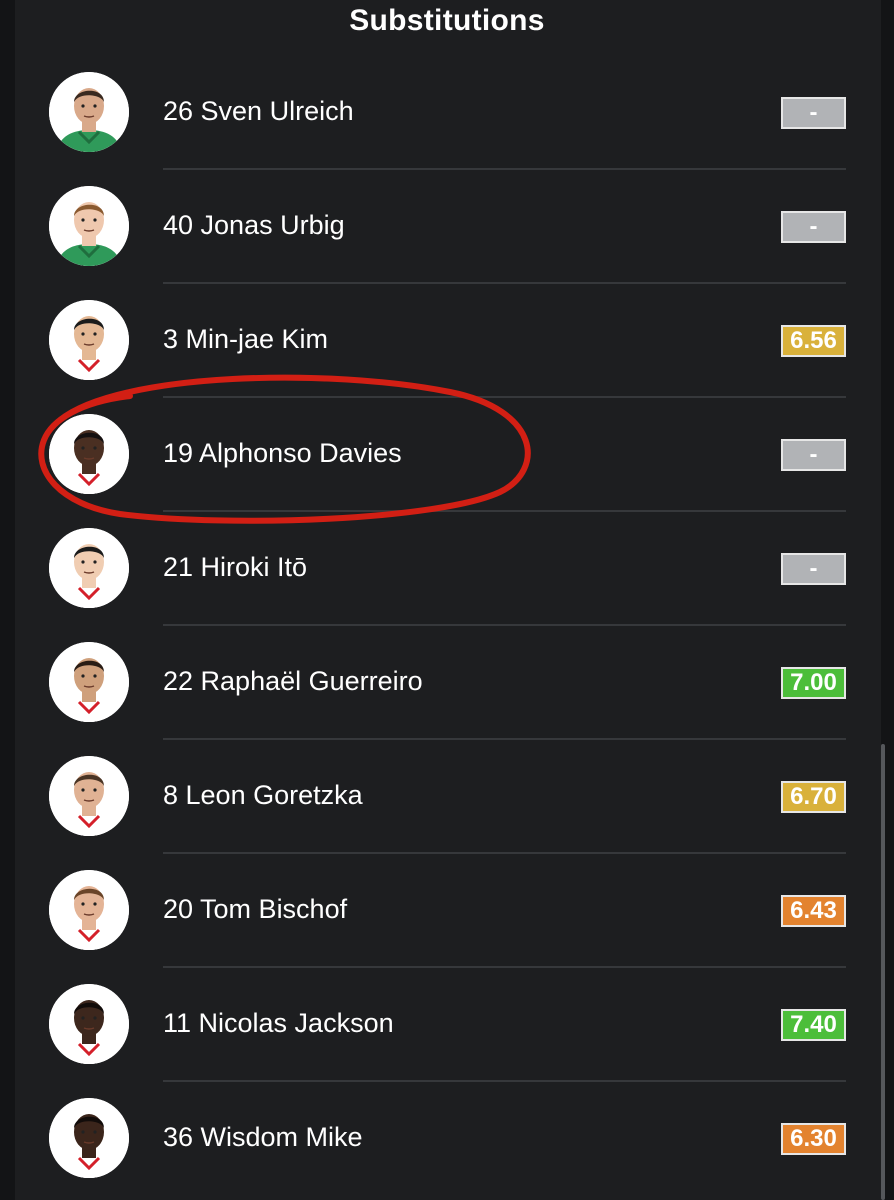 Image resolution: width=894 pixels, height=1200 pixels. What do you see at coordinates (447, 341) in the screenshot?
I see `player-row: 3 Min-jae Kim 6.56` at bounding box center [447, 341].